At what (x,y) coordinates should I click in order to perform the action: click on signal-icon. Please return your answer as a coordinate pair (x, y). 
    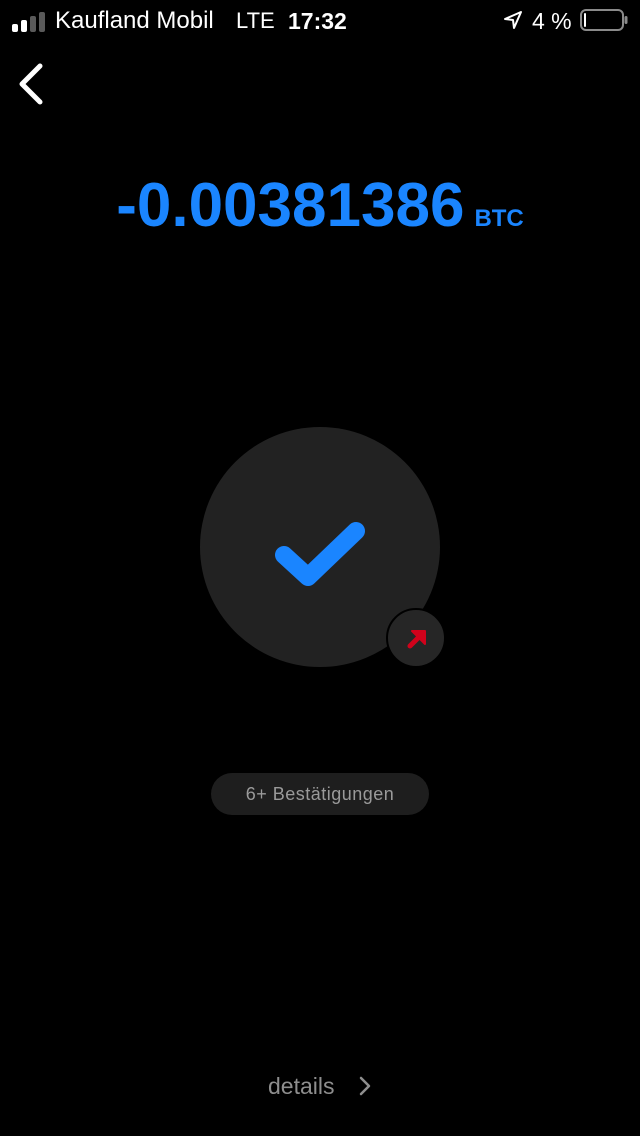
    Looking at the image, I should click on (30, 21).